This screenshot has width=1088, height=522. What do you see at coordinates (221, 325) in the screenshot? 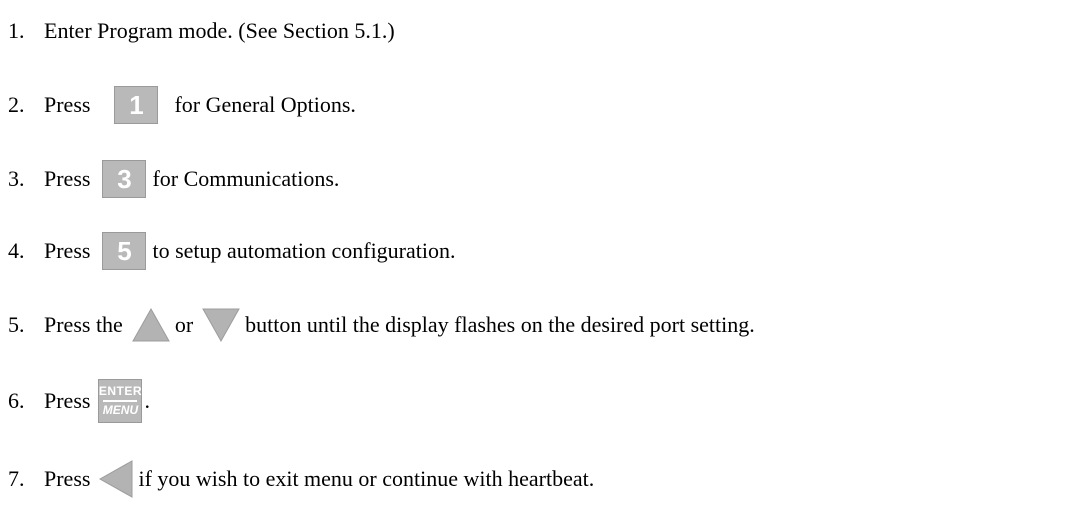
I see `down-triangle-icon` at bounding box center [221, 325].